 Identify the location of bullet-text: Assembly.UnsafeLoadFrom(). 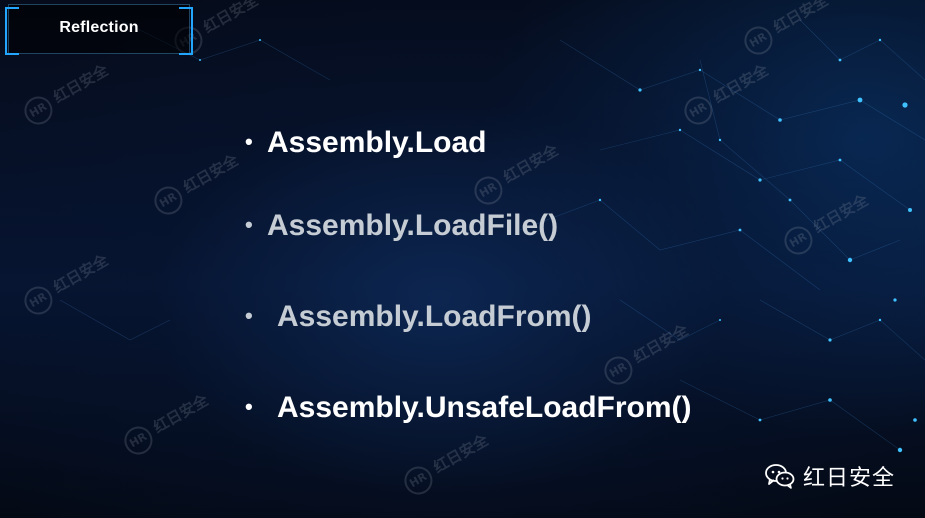
(484, 407).